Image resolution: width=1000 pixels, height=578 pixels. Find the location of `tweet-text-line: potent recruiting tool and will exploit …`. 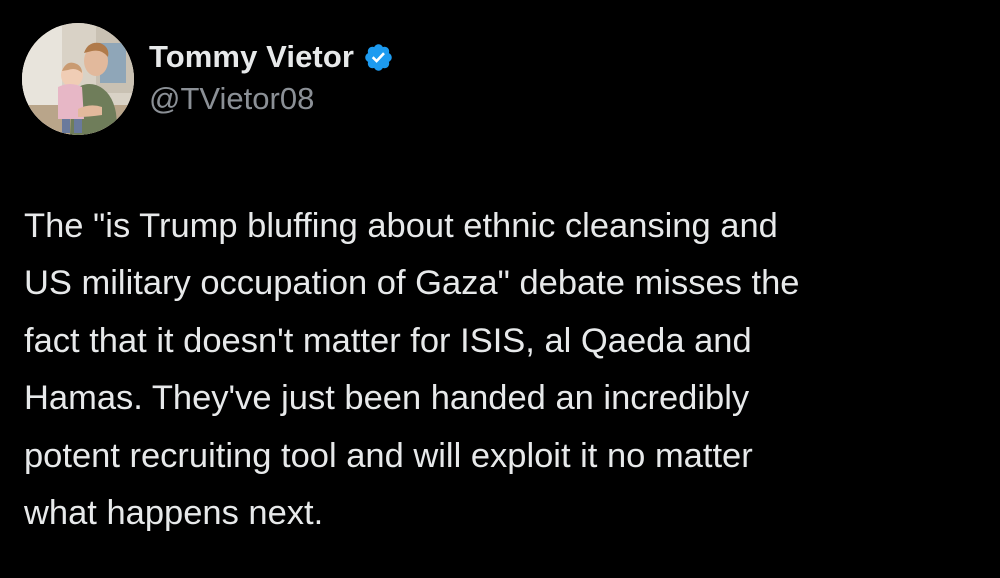

tweet-text-line: potent recruiting tool and will exploit … is located at coordinates (388, 455).